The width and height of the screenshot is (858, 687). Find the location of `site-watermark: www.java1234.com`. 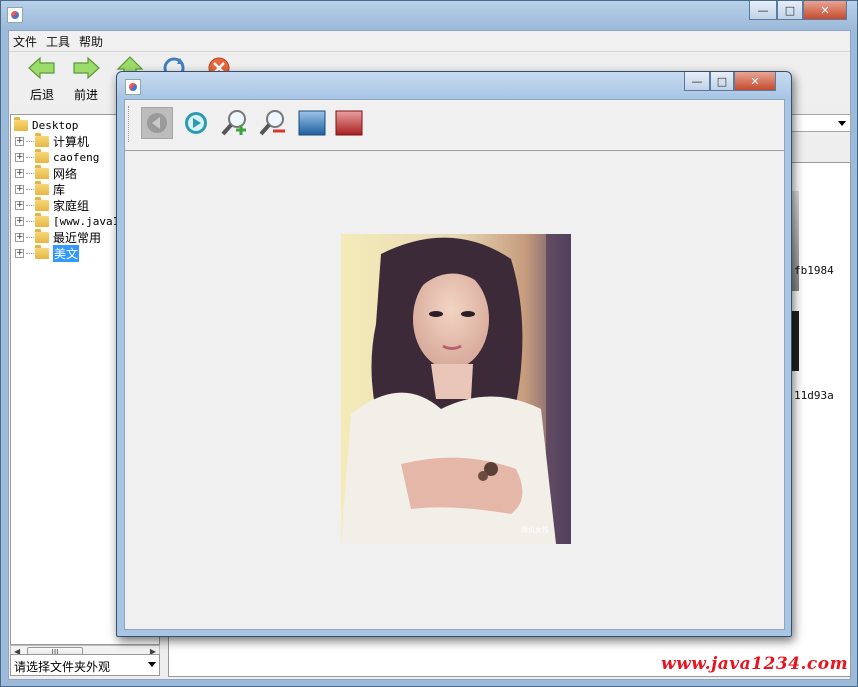

site-watermark: www.java1234.com is located at coordinates (755, 664).